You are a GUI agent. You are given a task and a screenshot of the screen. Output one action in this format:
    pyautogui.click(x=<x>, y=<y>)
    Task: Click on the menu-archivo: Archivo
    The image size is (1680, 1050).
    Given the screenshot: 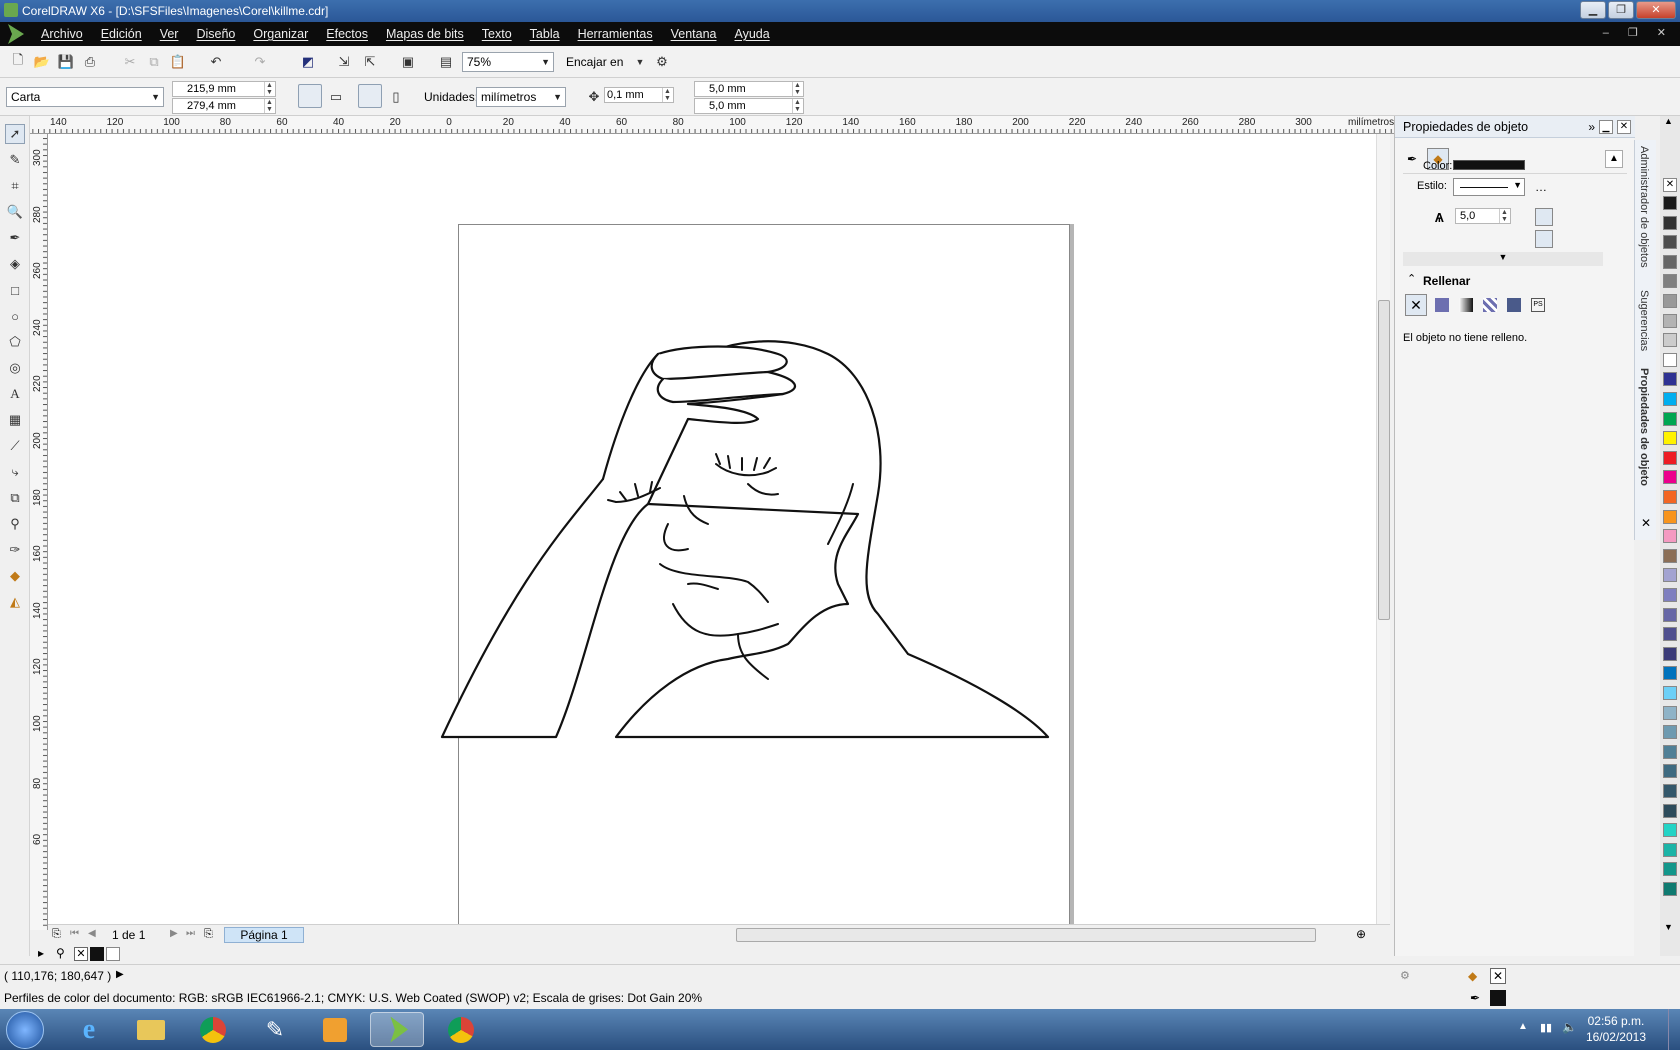 What is the action you would take?
    pyautogui.click(x=62, y=34)
    